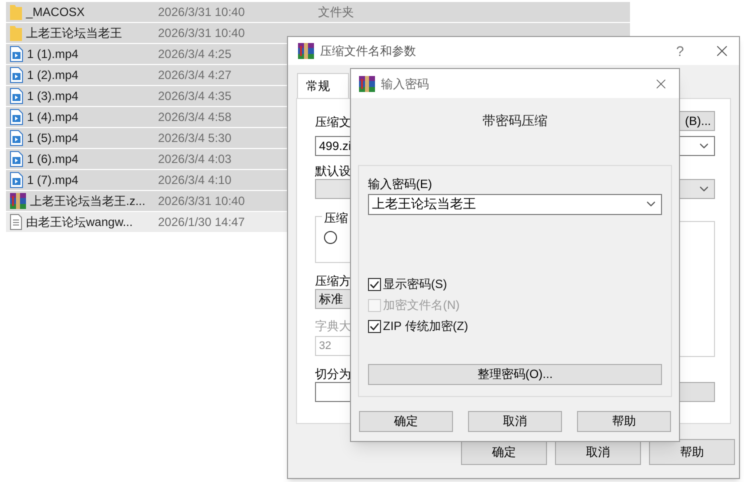  I want to click on field-label: 压缩方, so click(333, 281).